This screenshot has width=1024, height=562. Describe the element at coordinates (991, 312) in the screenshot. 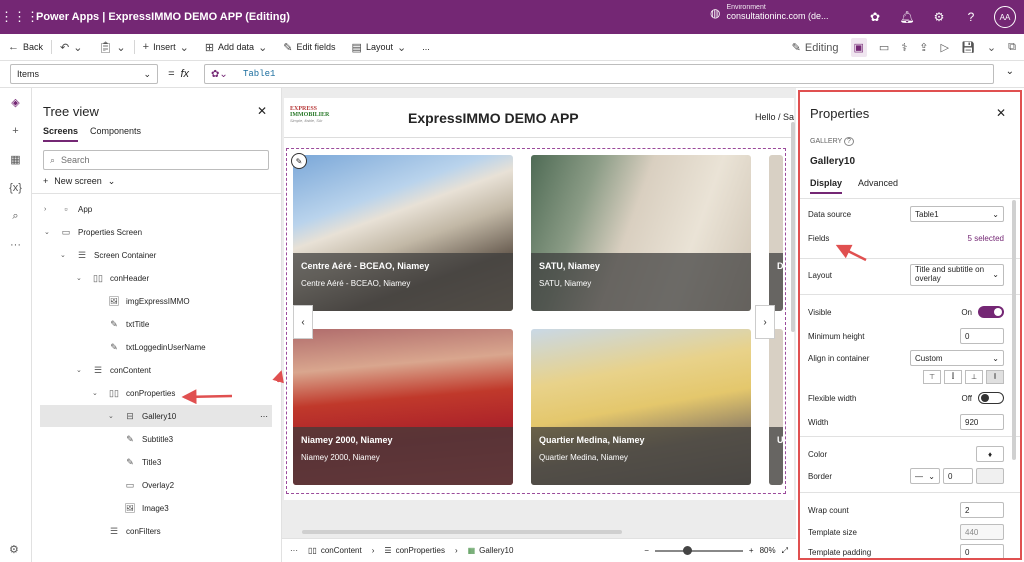

I see `visible-toggle` at that location.